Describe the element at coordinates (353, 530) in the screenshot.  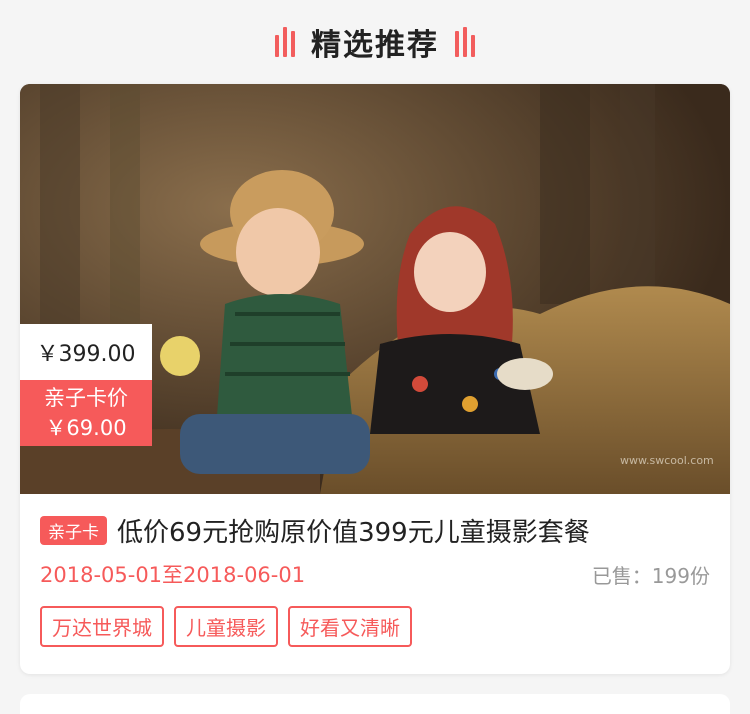
I see `product-title: 低价69元抢购原价值399元儿童摄影套餐` at that location.